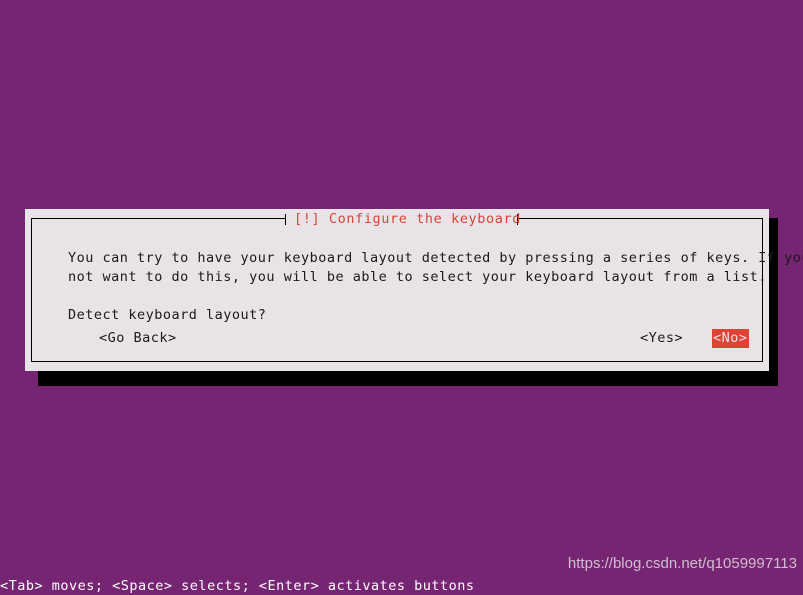  I want to click on go-back-button: <Go Back>, so click(138, 338).